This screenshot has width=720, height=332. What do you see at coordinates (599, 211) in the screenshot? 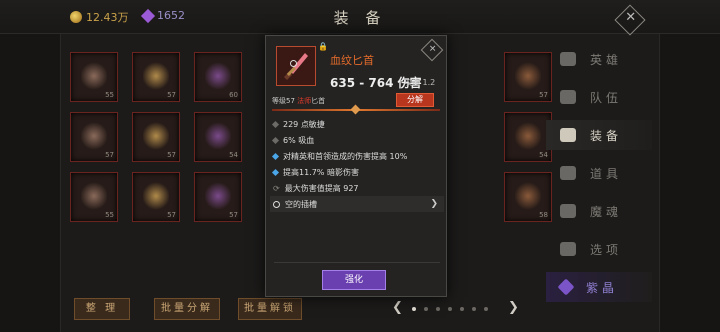
I see `sidebar-item-soul: 魔魂` at bounding box center [599, 211].